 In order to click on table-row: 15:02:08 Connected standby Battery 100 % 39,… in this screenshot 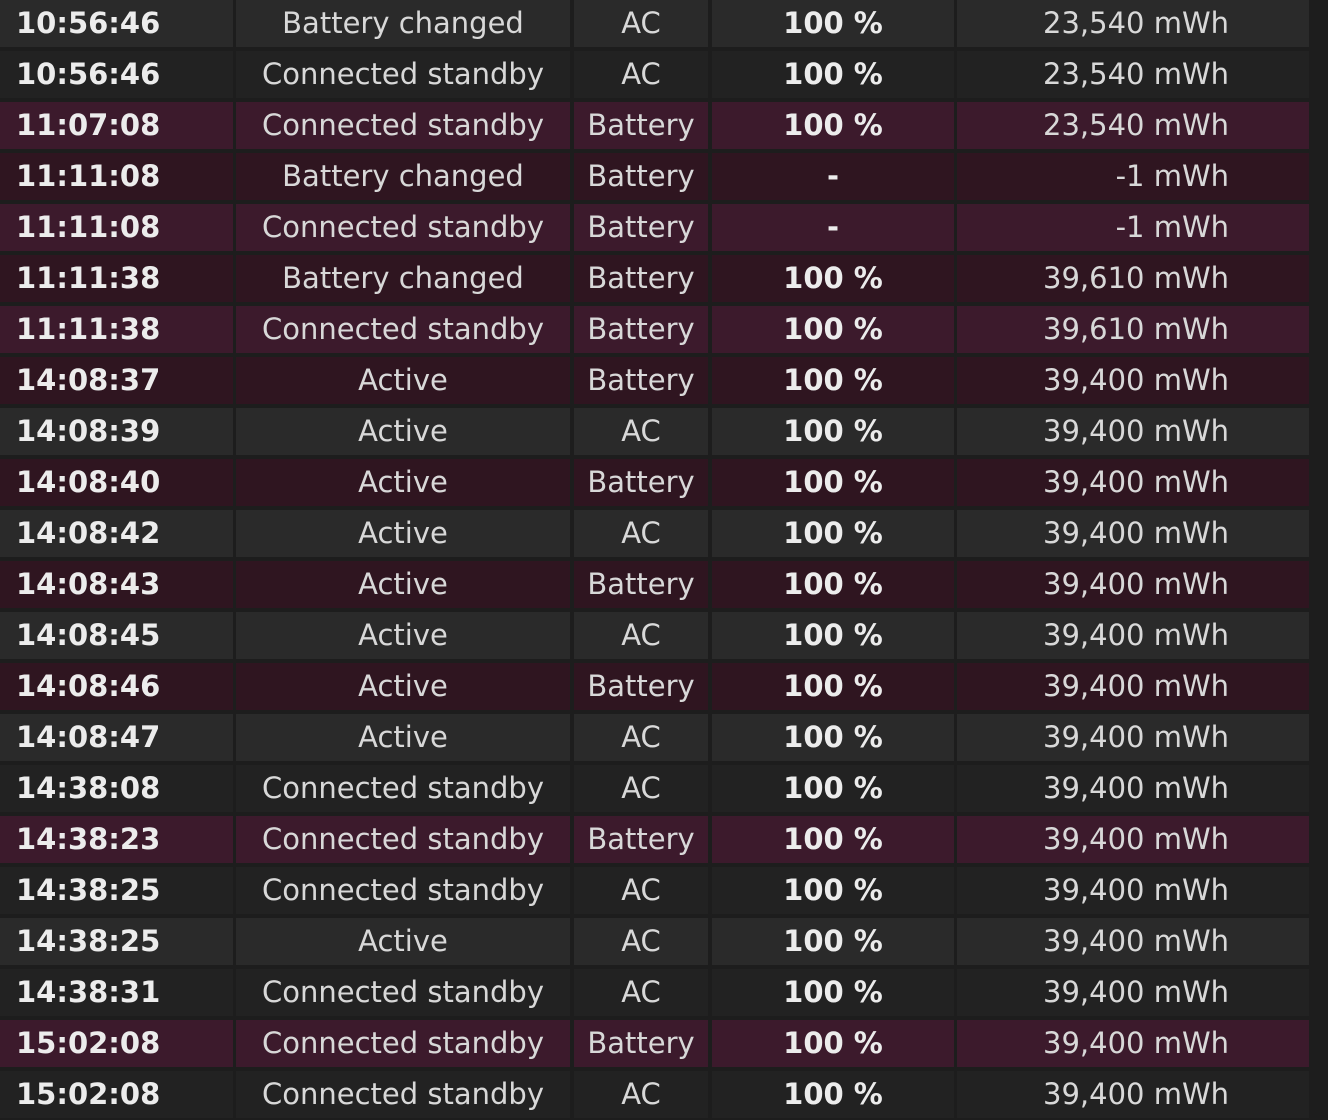, I will do `click(664, 1043)`.